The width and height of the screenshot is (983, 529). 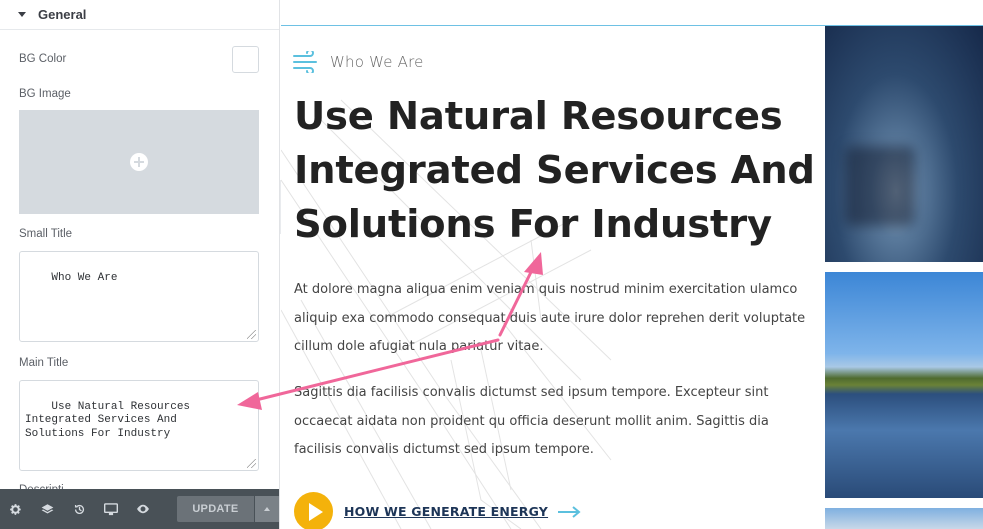 What do you see at coordinates (305, 62) in the screenshot?
I see `wind-icon` at bounding box center [305, 62].